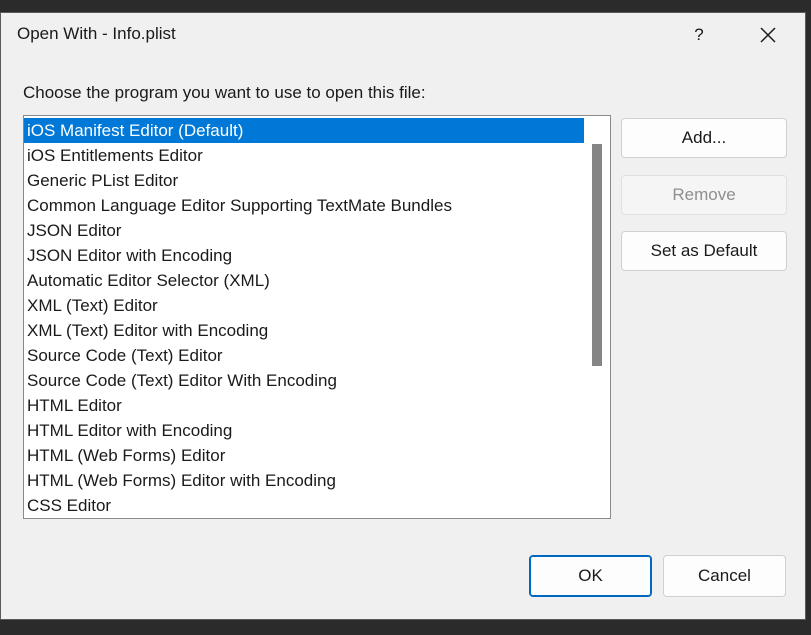  Describe the element at coordinates (304, 330) in the screenshot. I see `program-list-item: XML (Text) Editor with Encoding` at that location.